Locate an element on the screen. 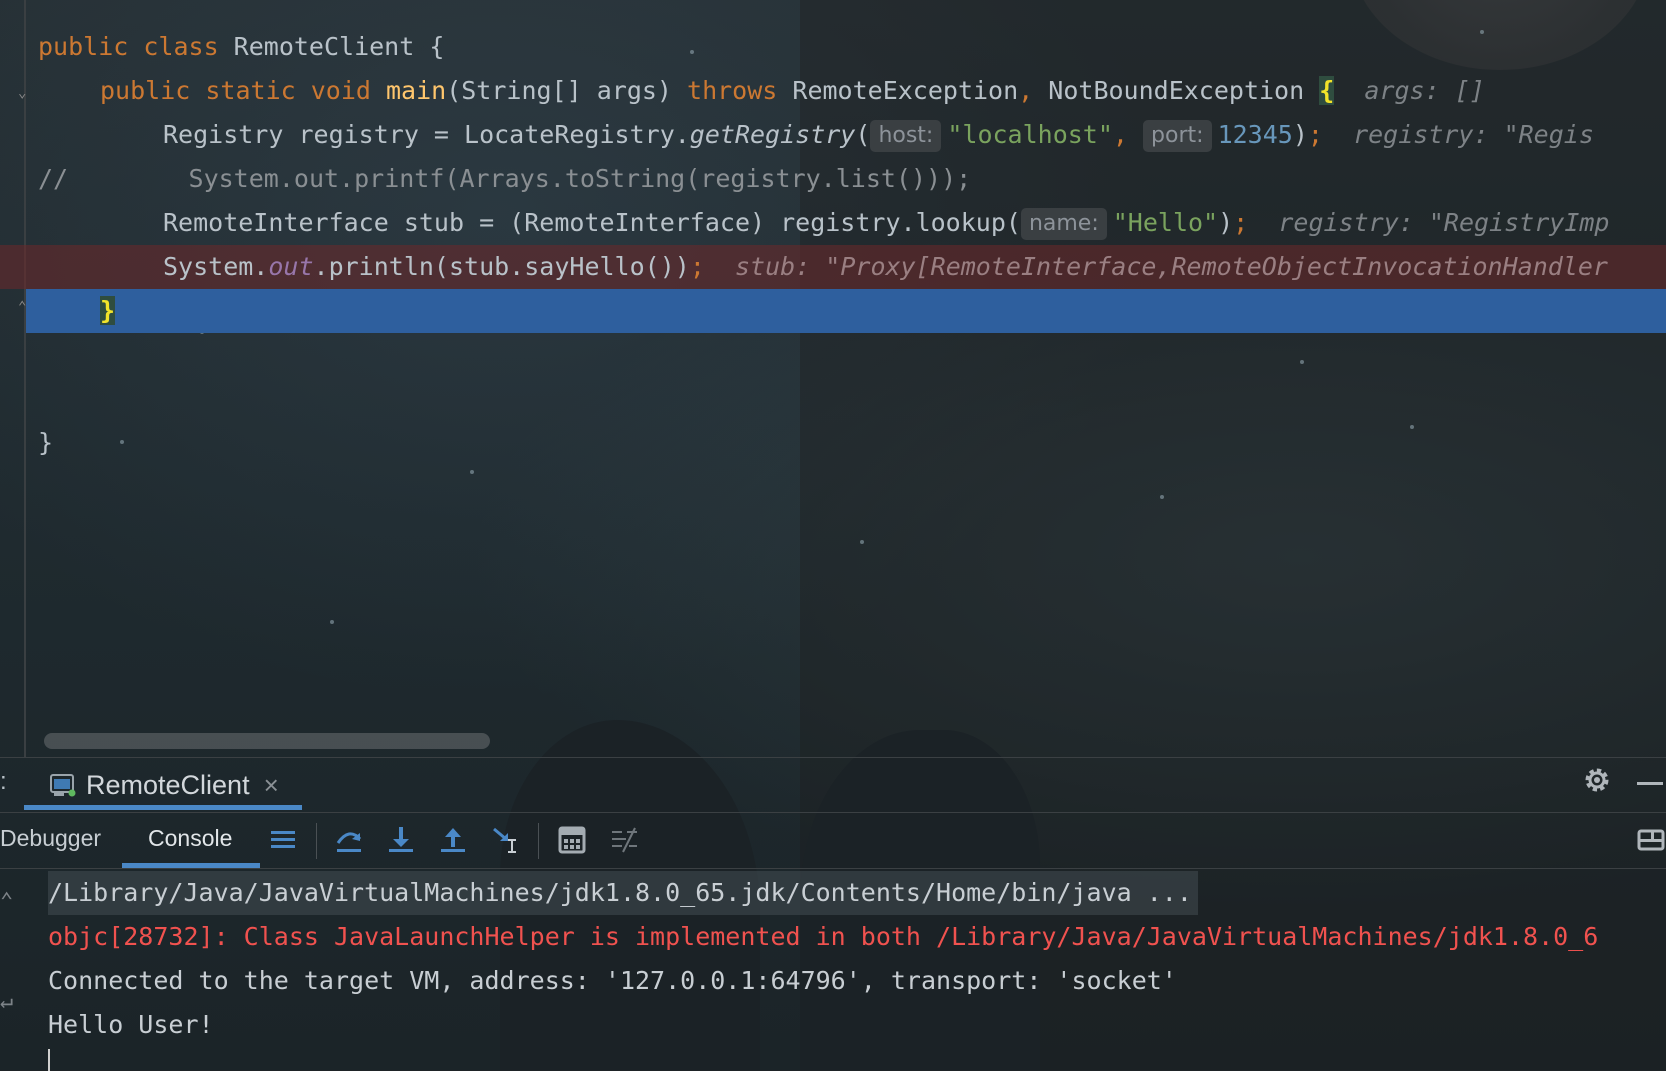 The height and width of the screenshot is (1071, 1666). exception-type: NotBoundException is located at coordinates (1176, 90).